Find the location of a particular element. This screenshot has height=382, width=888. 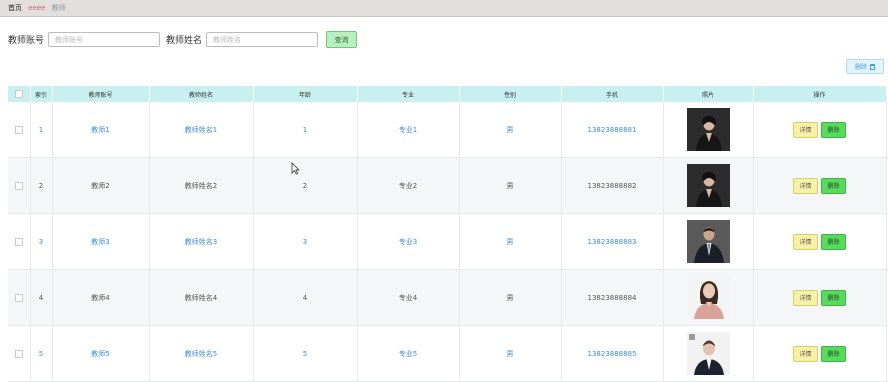

table-row: 4 教师4 教师姓名4 4 专业4 男 13823888884 详情 删除 is located at coordinates (447, 297).